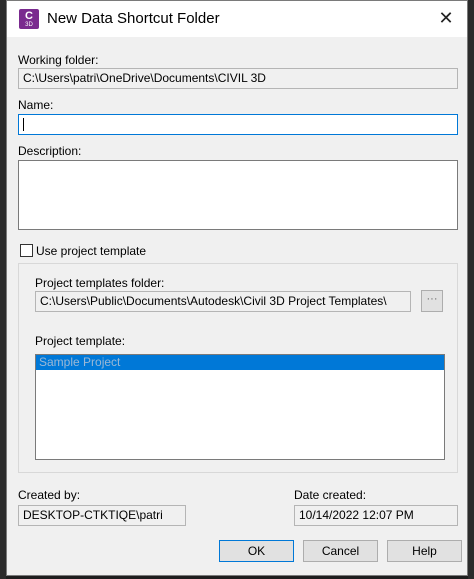 This screenshot has height=579, width=474. Describe the element at coordinates (256, 551) in the screenshot. I see `ok-button: OK` at that location.